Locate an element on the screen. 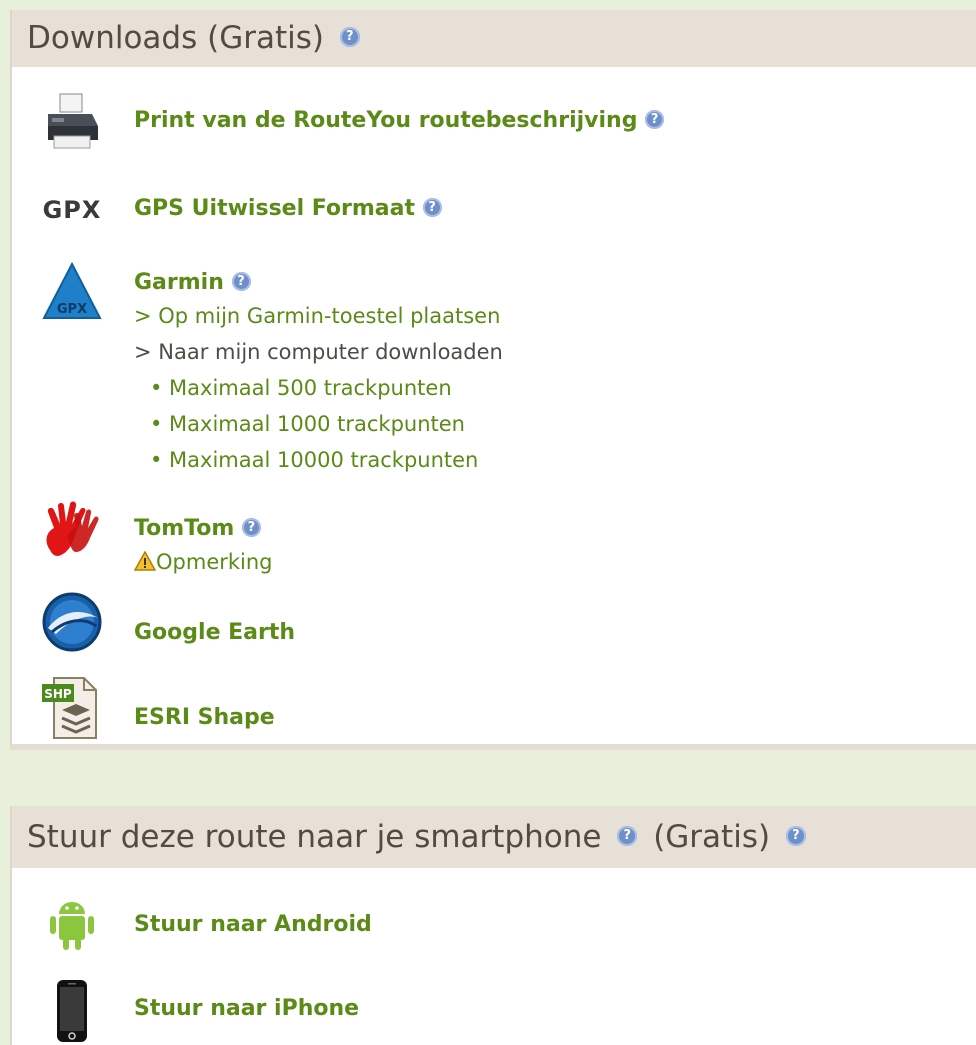 The width and height of the screenshot is (976, 1045). svg-text: SHP is located at coordinates (58, 694).